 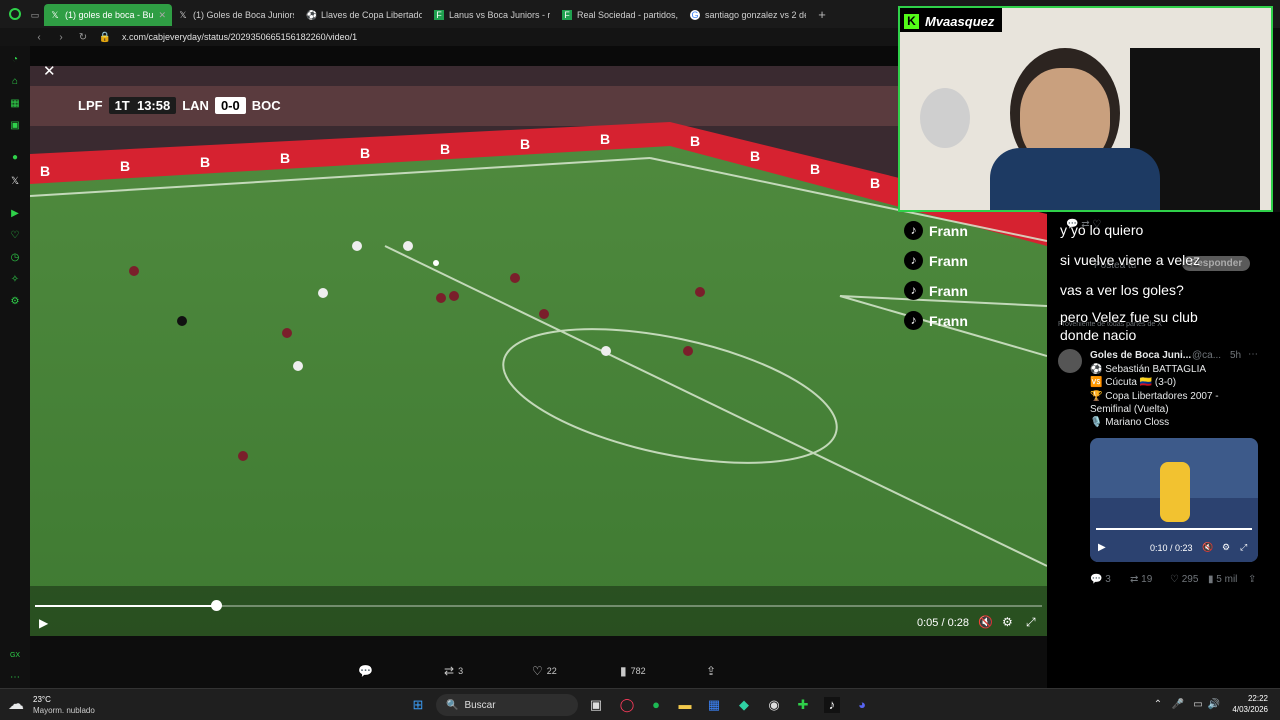 I want to click on play-icon: ▶, so click(x=43, y=623).